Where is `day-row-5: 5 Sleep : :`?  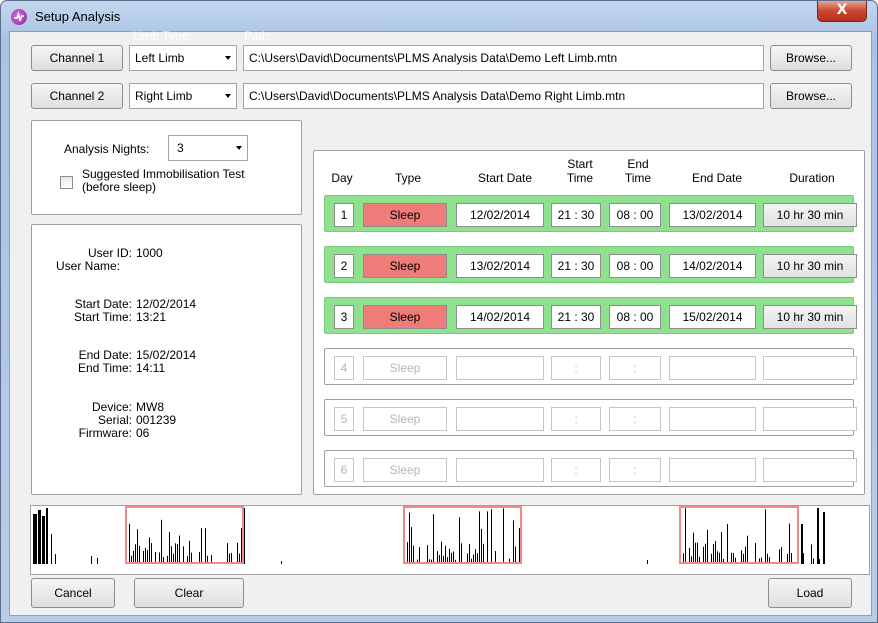
day-row-5: 5 Sleep : : is located at coordinates (590, 417).